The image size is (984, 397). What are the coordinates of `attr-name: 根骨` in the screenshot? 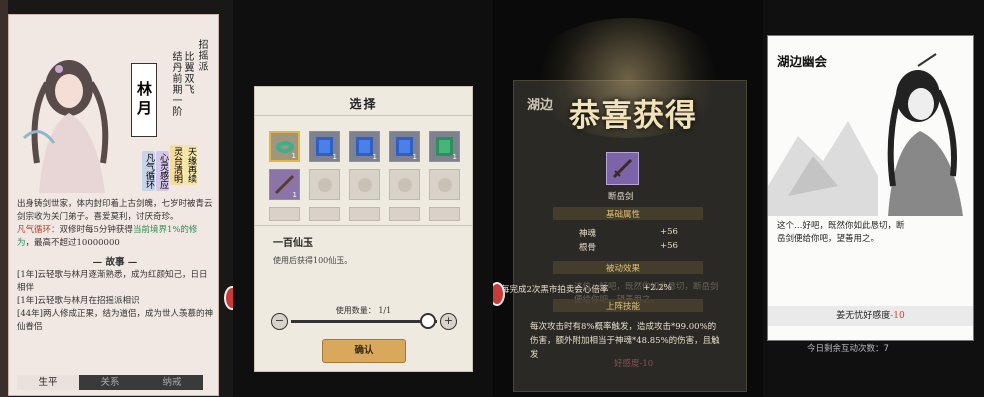 It's located at (588, 248).